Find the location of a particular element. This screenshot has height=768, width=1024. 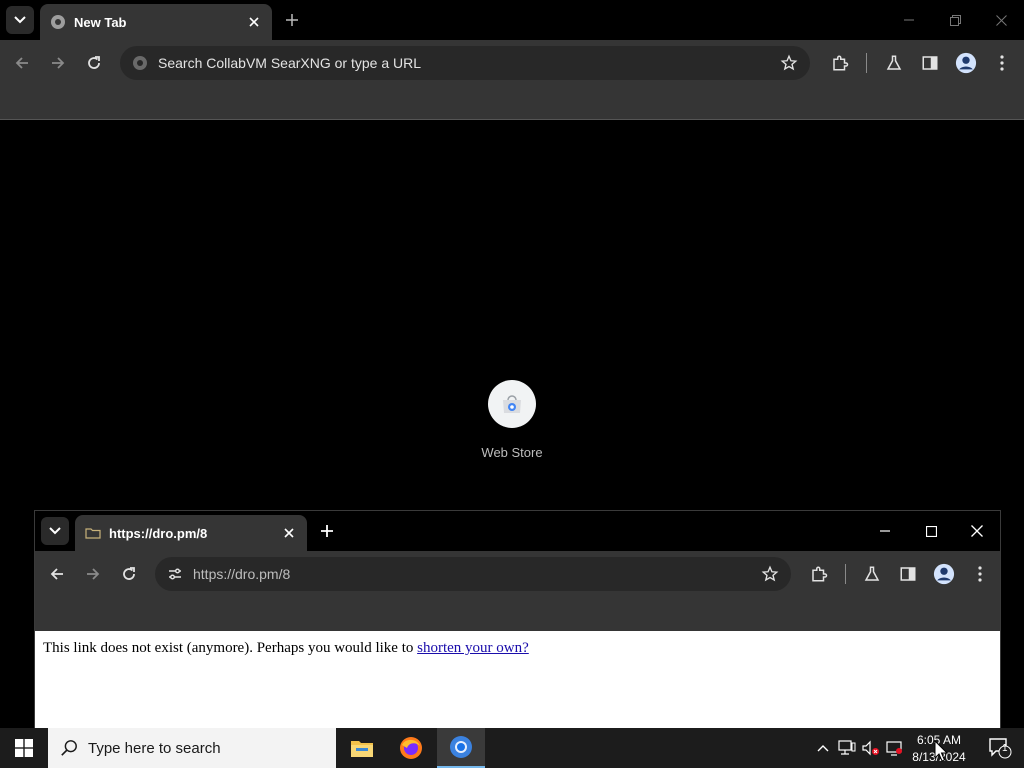

bookmarks-bar is located at coordinates (512, 103).